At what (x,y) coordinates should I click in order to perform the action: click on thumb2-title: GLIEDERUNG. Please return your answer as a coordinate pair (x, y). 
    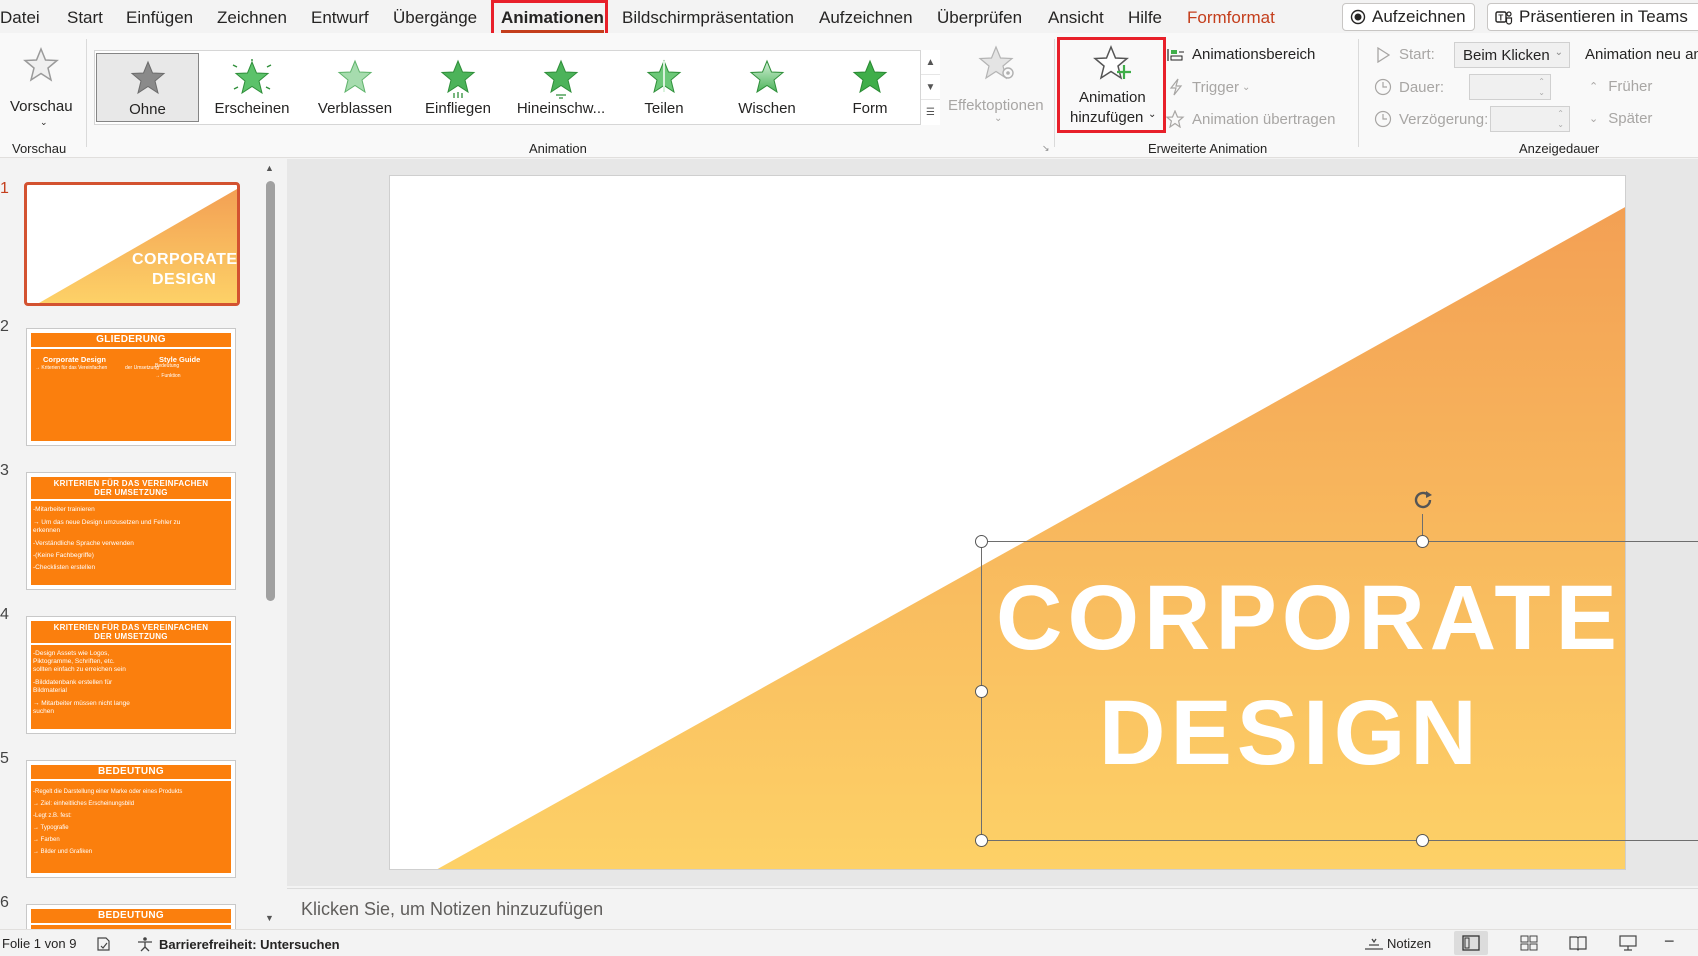
    Looking at the image, I should click on (131, 341).